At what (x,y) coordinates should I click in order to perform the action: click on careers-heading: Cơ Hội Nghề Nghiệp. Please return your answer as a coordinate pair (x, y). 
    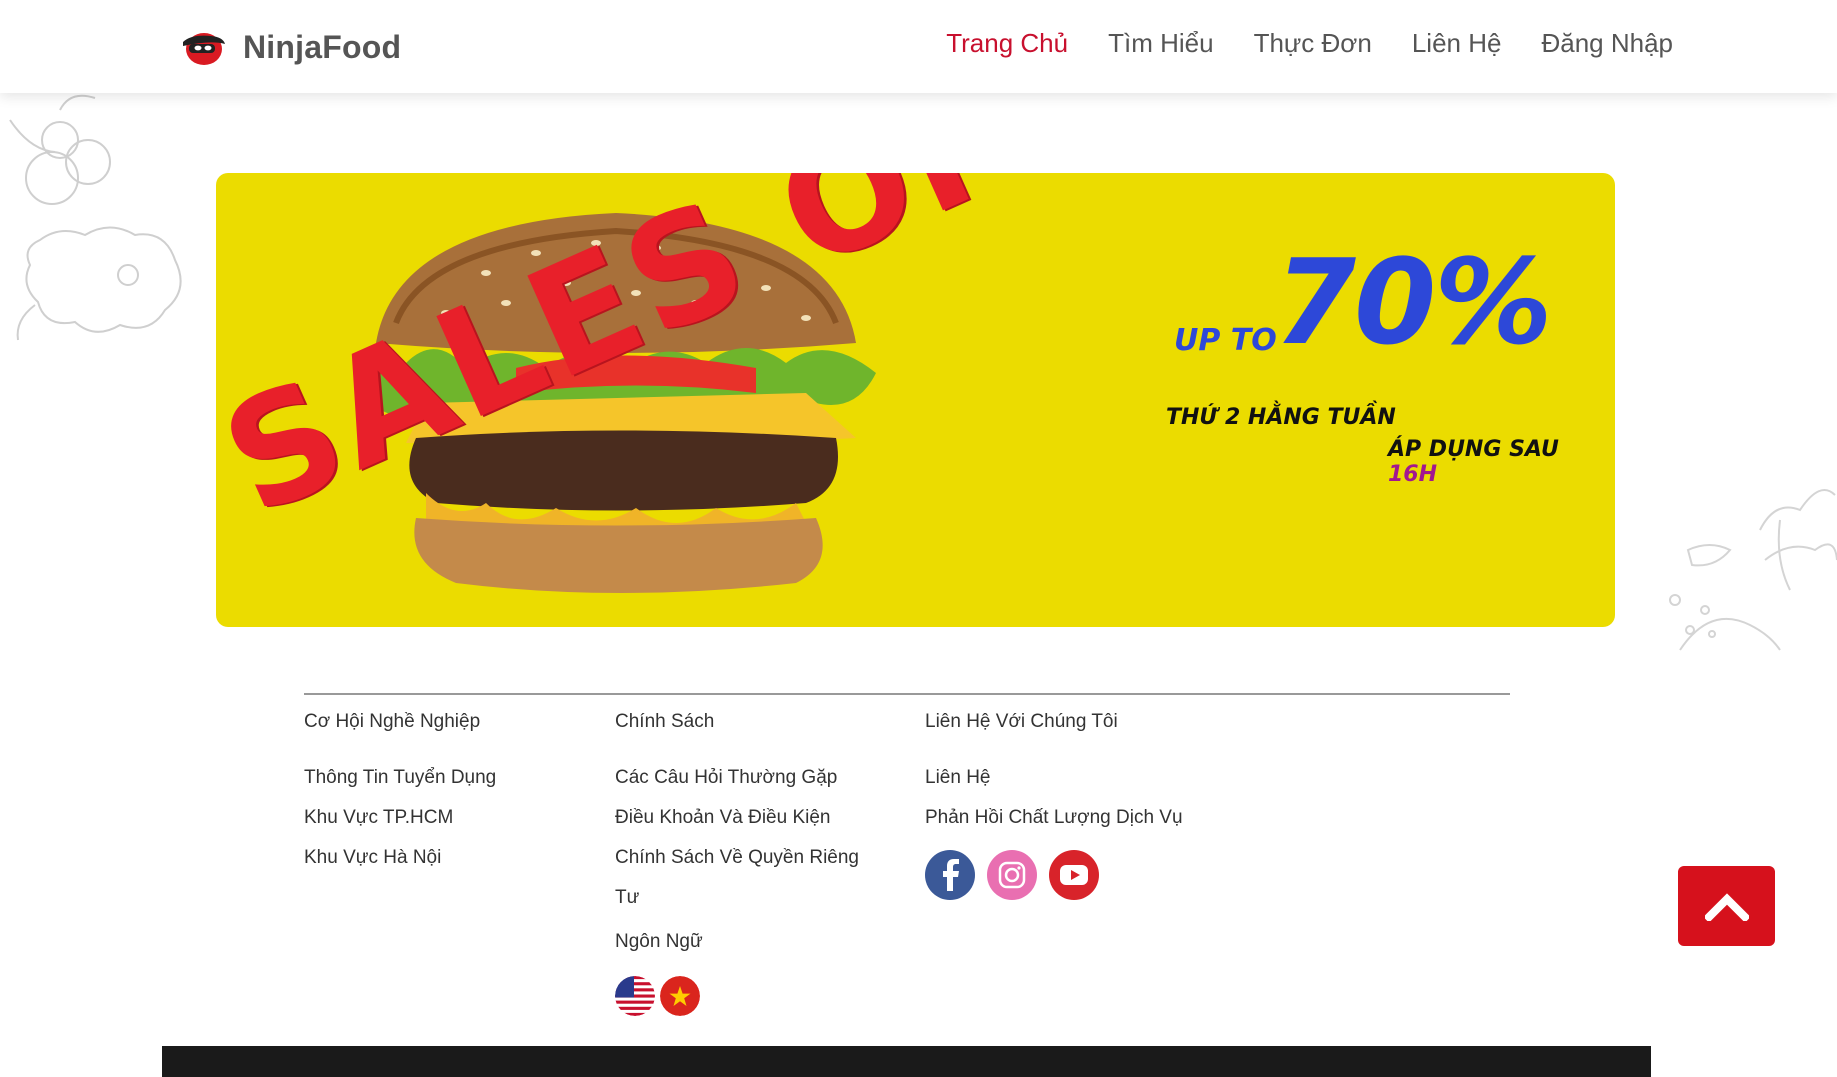
    Looking at the image, I should click on (392, 721).